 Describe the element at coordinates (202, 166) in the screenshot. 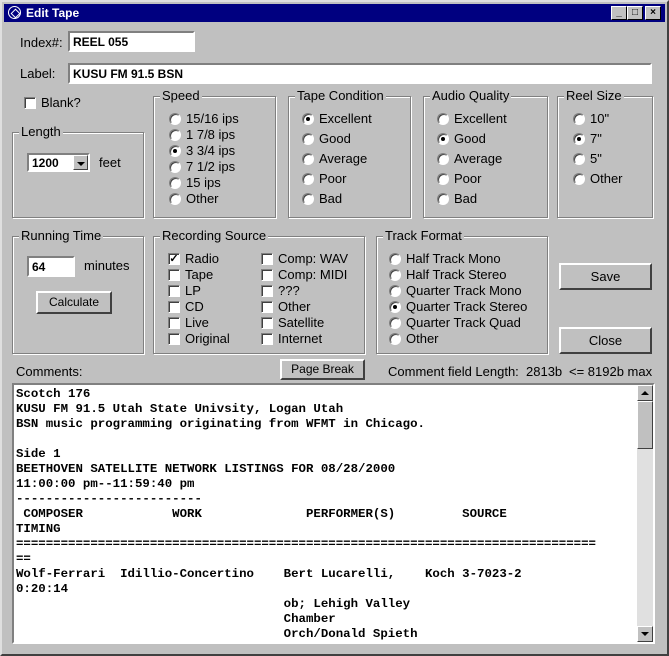

I see `speed-option: 7 1/2 ips` at that location.